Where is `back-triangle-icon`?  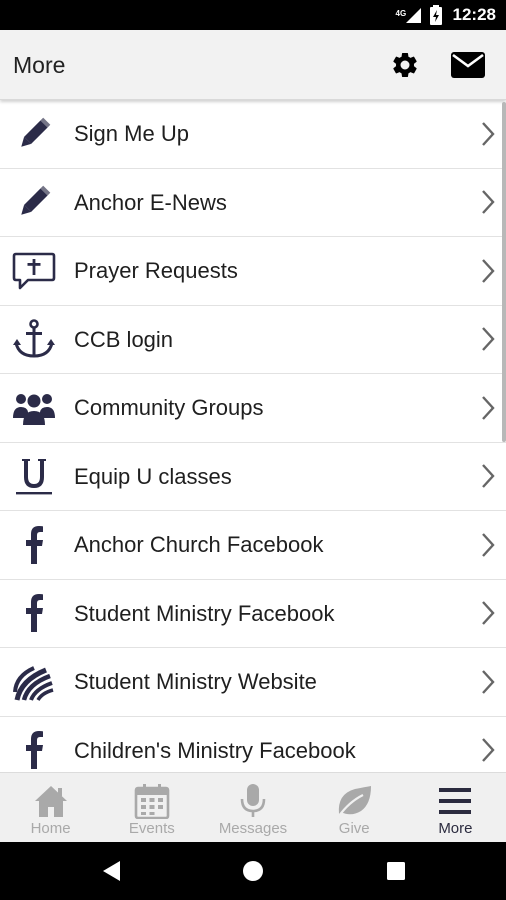 back-triangle-icon is located at coordinates (111, 871).